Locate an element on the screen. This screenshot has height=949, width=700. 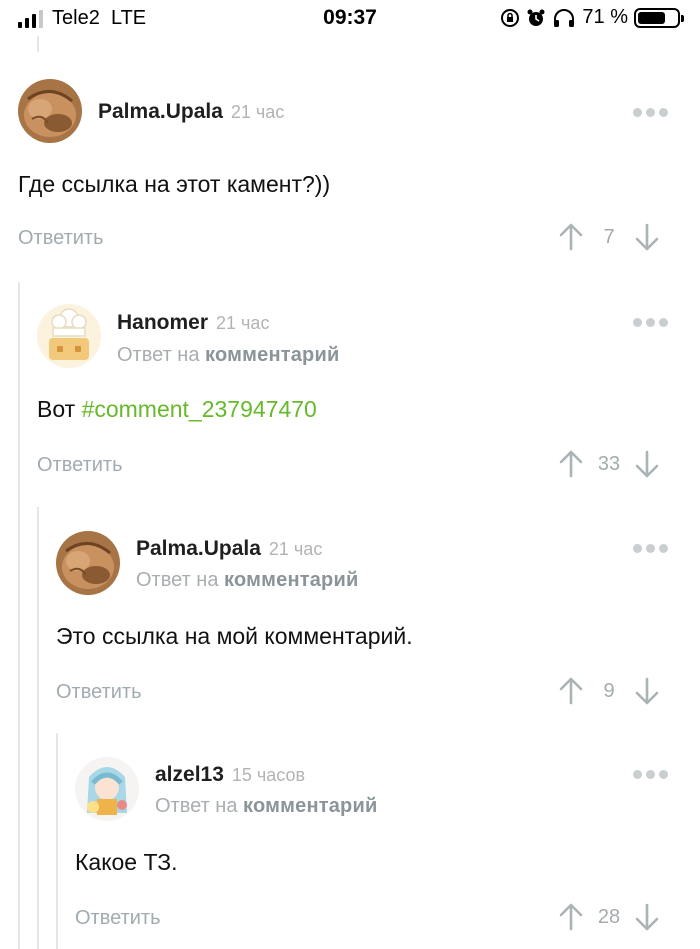
hashtag-link: #comment_237947470 is located at coordinates (199, 409).